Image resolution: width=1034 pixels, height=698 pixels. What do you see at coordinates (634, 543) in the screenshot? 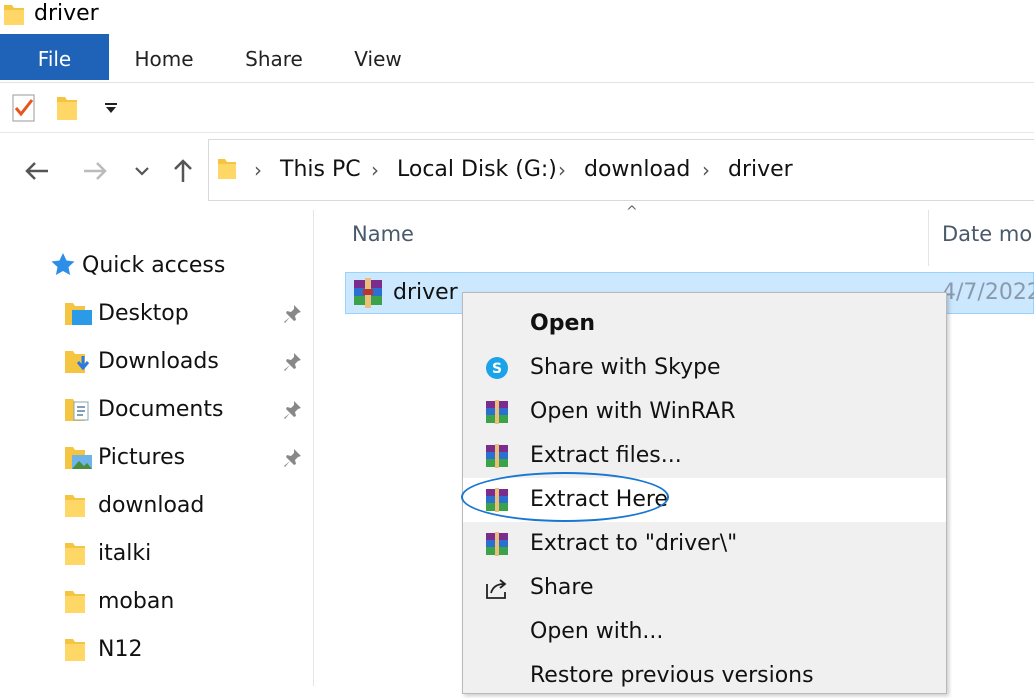
I see `menu-item-label: Extract to "driver\"` at bounding box center [634, 543].